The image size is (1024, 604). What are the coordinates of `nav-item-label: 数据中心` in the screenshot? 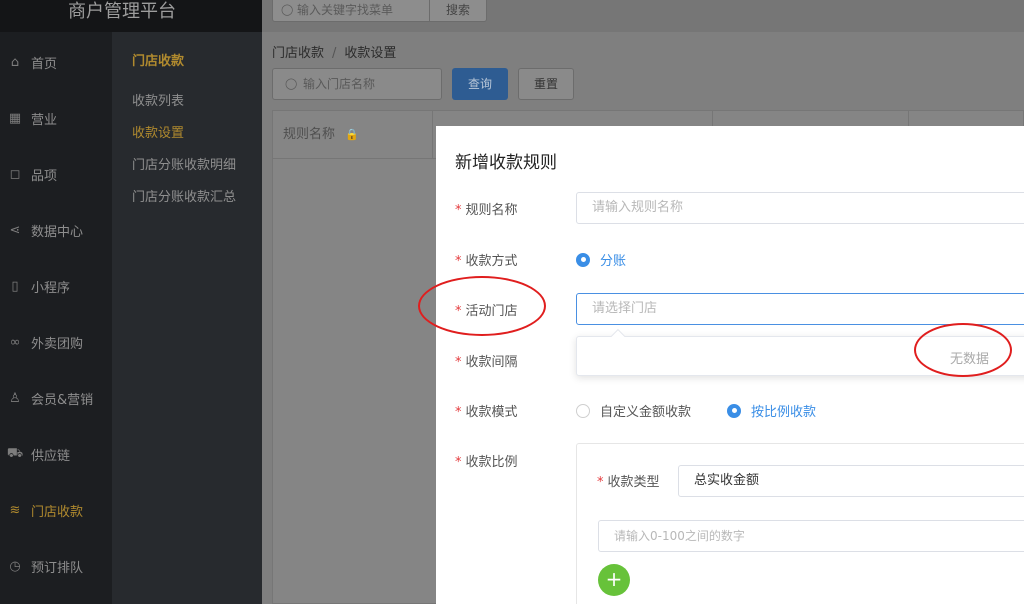 It's located at (57, 232).